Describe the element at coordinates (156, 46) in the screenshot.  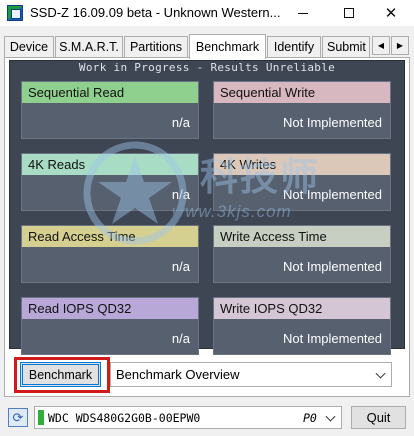
I see `tab-partitions: Partitions` at that location.